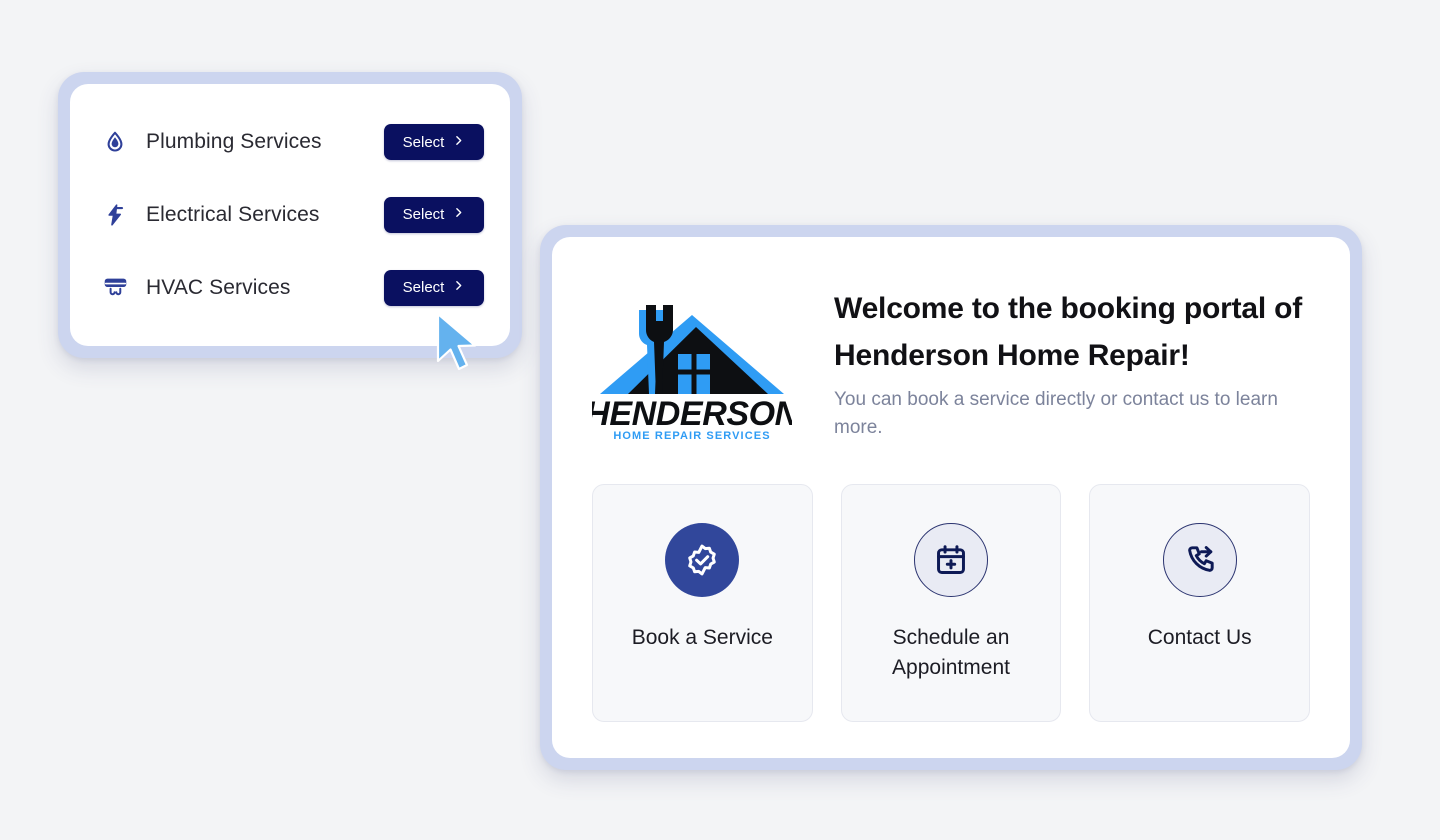 The width and height of the screenshot is (1440, 840). Describe the element at coordinates (702, 603) in the screenshot. I see `action-card-book-a-service: Book a Service` at that location.